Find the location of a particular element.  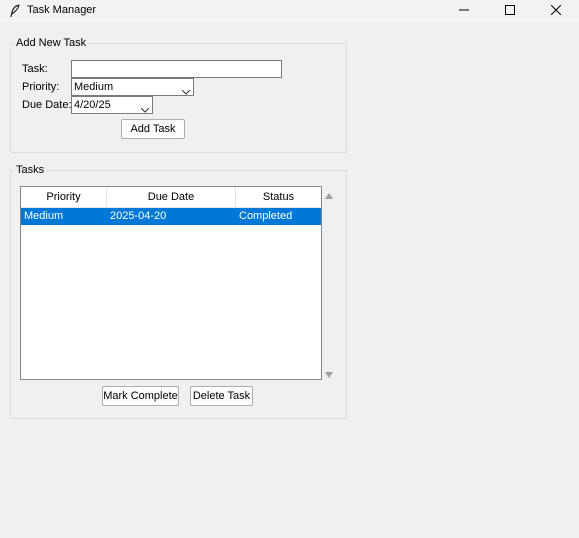

minimize-icon is located at coordinates (464, 11).